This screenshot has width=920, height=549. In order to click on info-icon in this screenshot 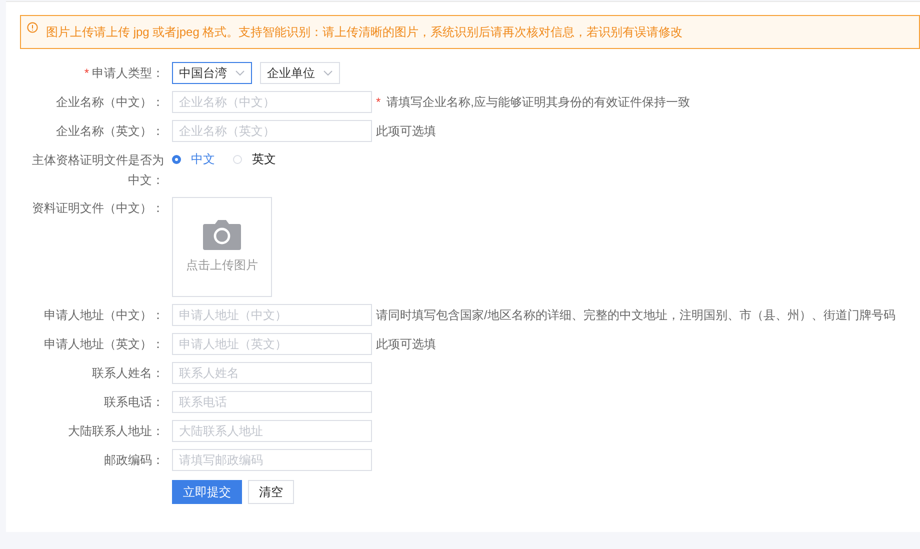, I will do `click(32, 27)`.